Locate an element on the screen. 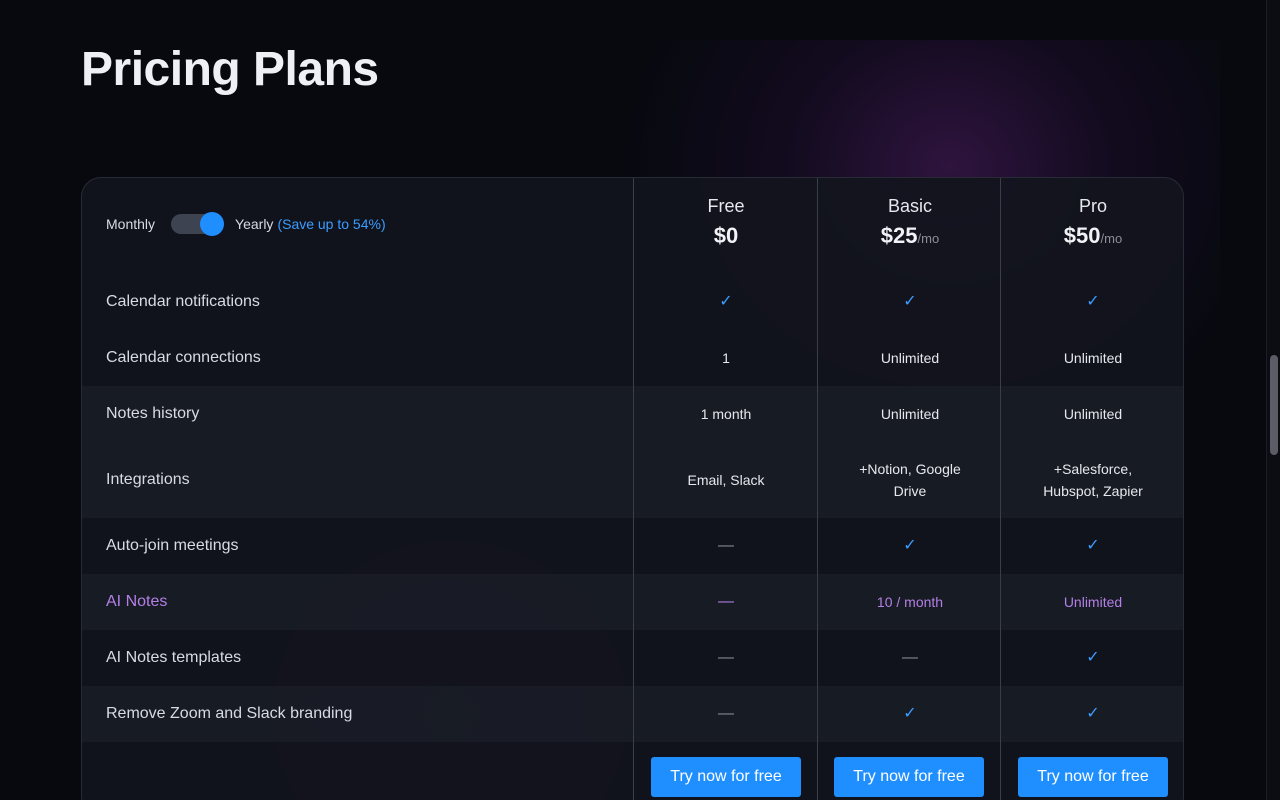 This screenshot has width=1280, height=800. plan-header-basic: Basic $25/mo is located at coordinates (910, 222).